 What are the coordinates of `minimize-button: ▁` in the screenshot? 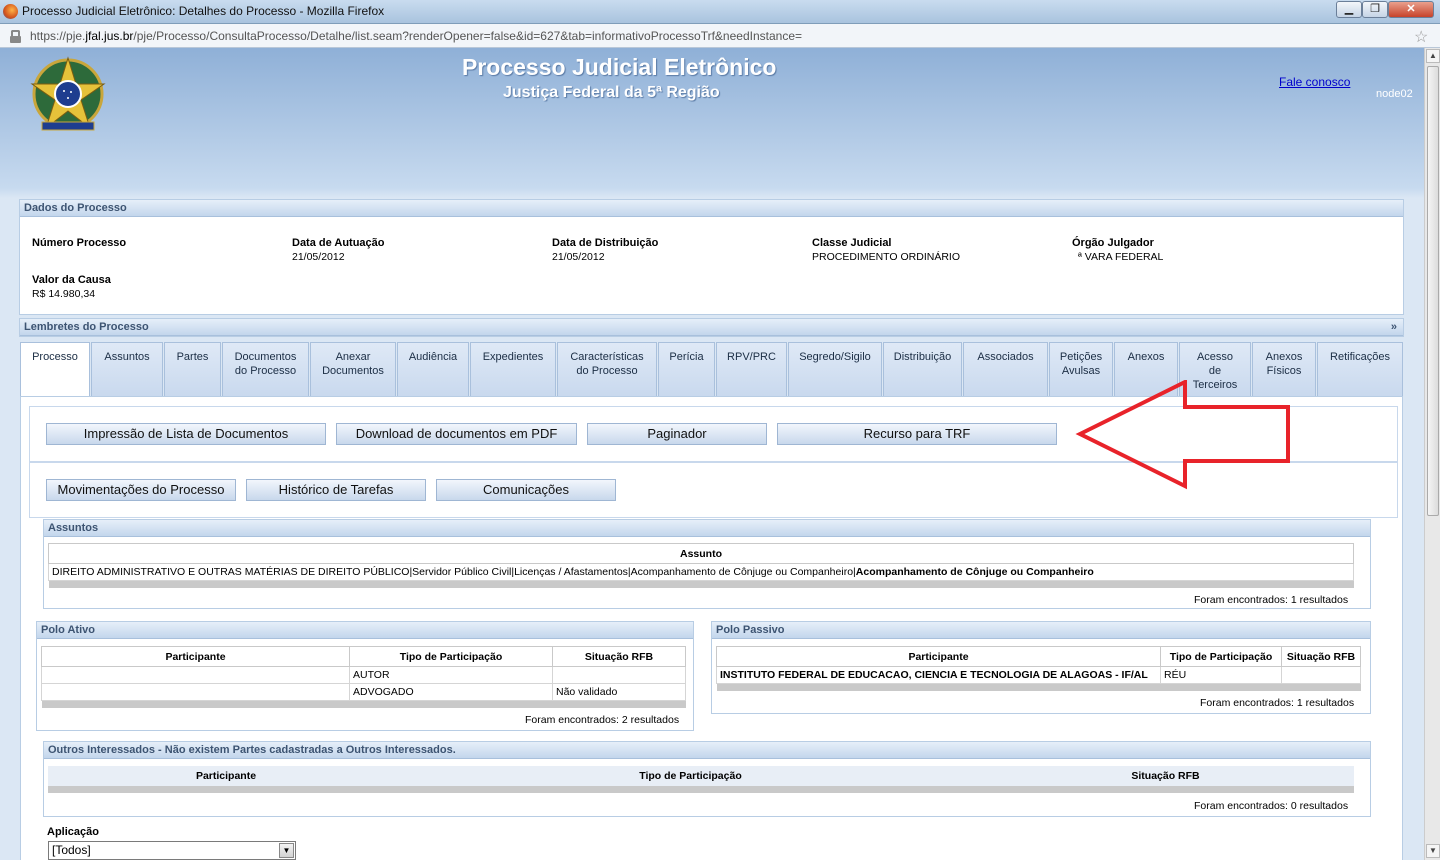 It's located at (1349, 9).